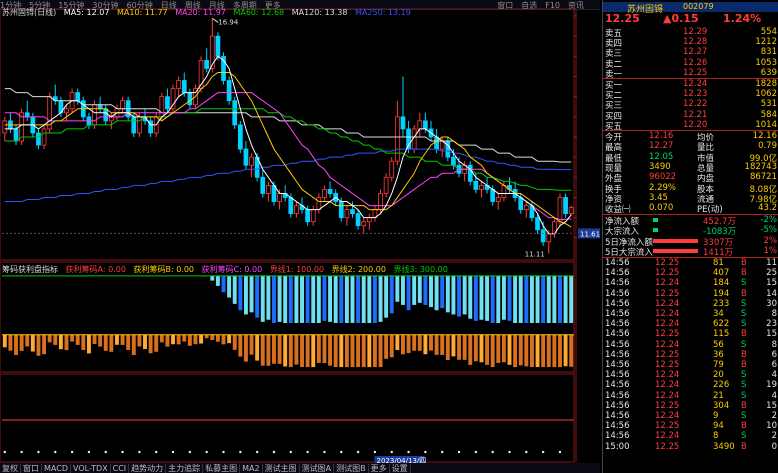  Describe the element at coordinates (90, 468) in the screenshot. I see `indicator-tab: VOL-TDX` at that location.